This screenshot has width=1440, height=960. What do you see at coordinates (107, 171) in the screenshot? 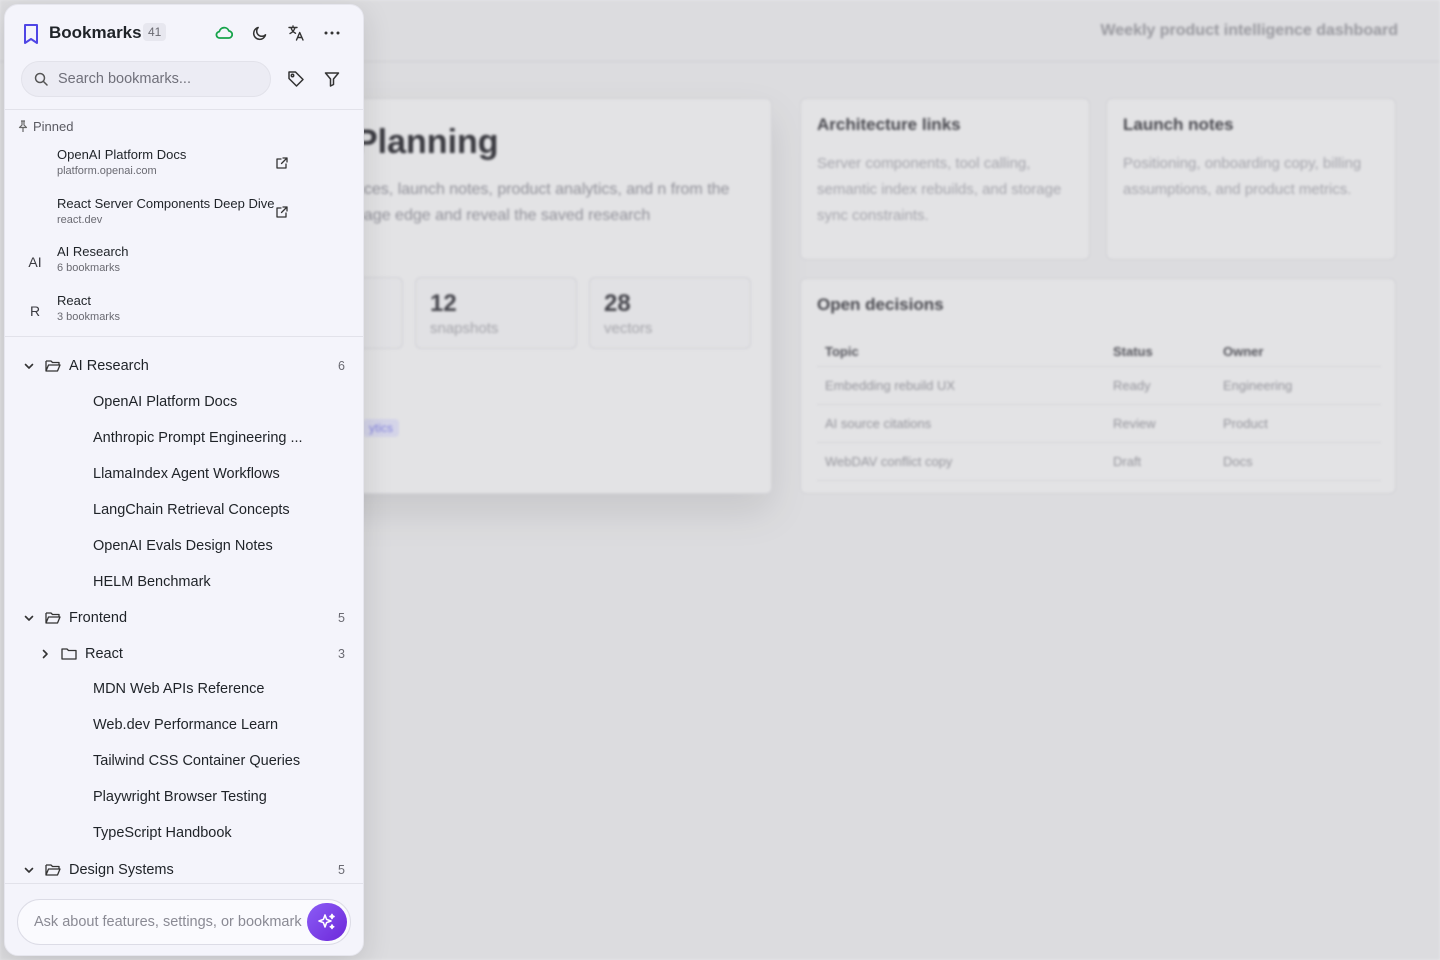
I see `pinned-item-domain: platform.openai.com` at bounding box center [107, 171].